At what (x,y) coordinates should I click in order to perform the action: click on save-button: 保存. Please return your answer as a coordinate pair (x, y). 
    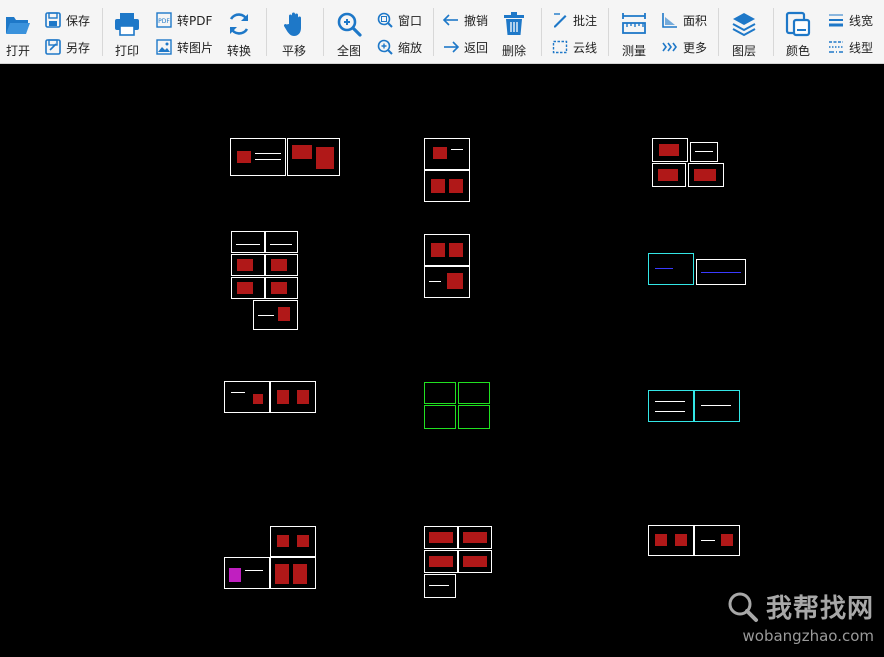
    Looking at the image, I should click on (67, 20).